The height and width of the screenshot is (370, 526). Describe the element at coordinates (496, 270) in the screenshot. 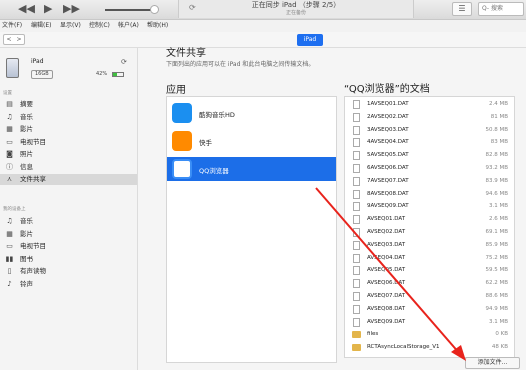

I see `document-size: 59.5 MB` at that location.